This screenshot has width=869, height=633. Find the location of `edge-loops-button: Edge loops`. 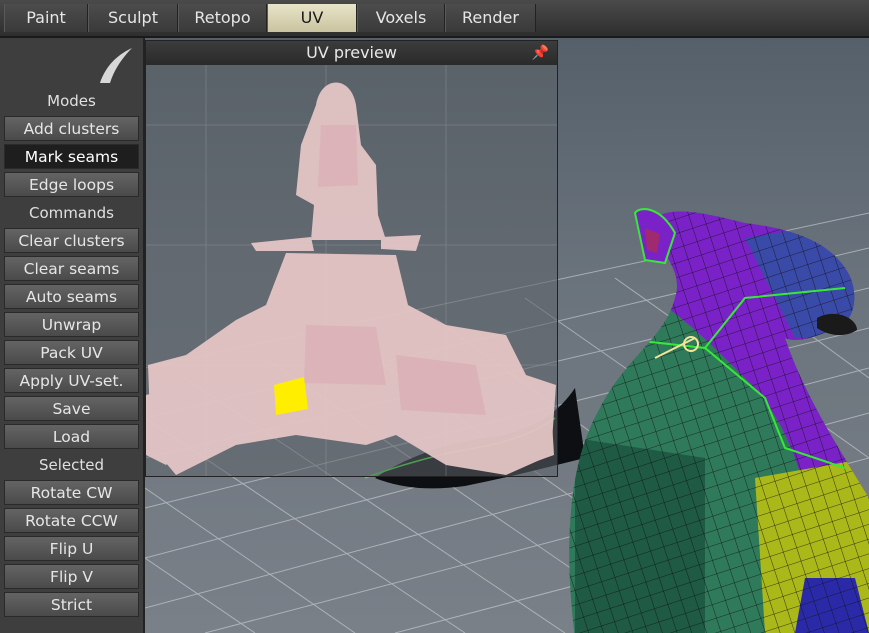

edge-loops-button: Edge loops is located at coordinates (71, 184).